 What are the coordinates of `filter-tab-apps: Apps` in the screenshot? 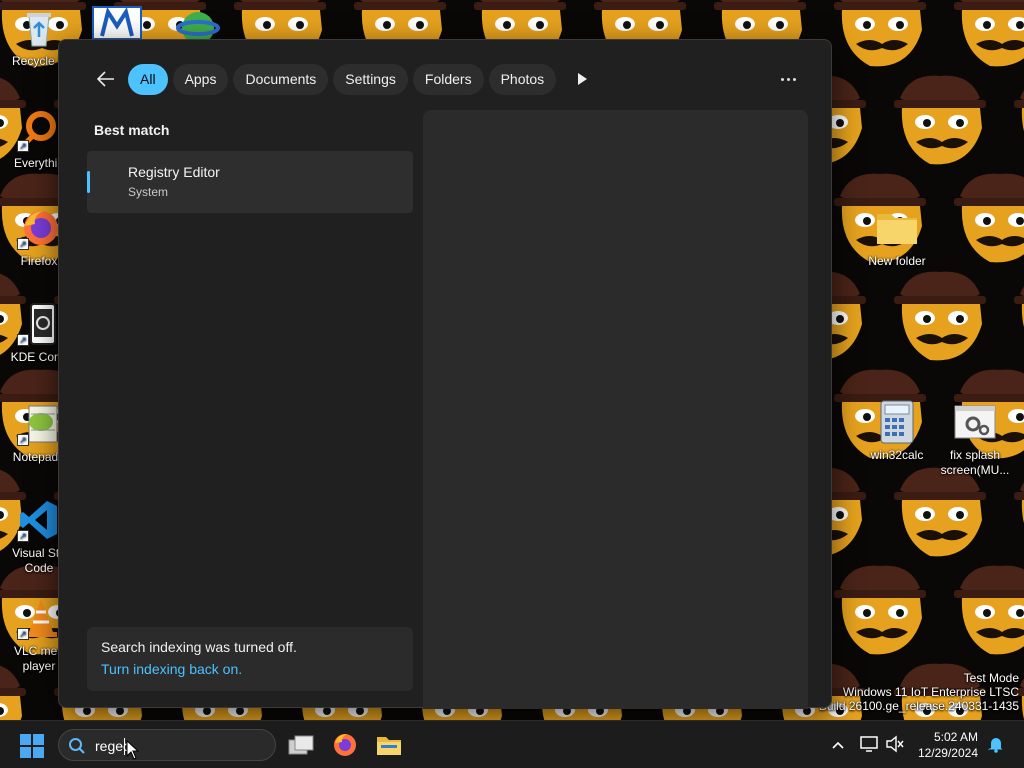 It's located at (200, 79).